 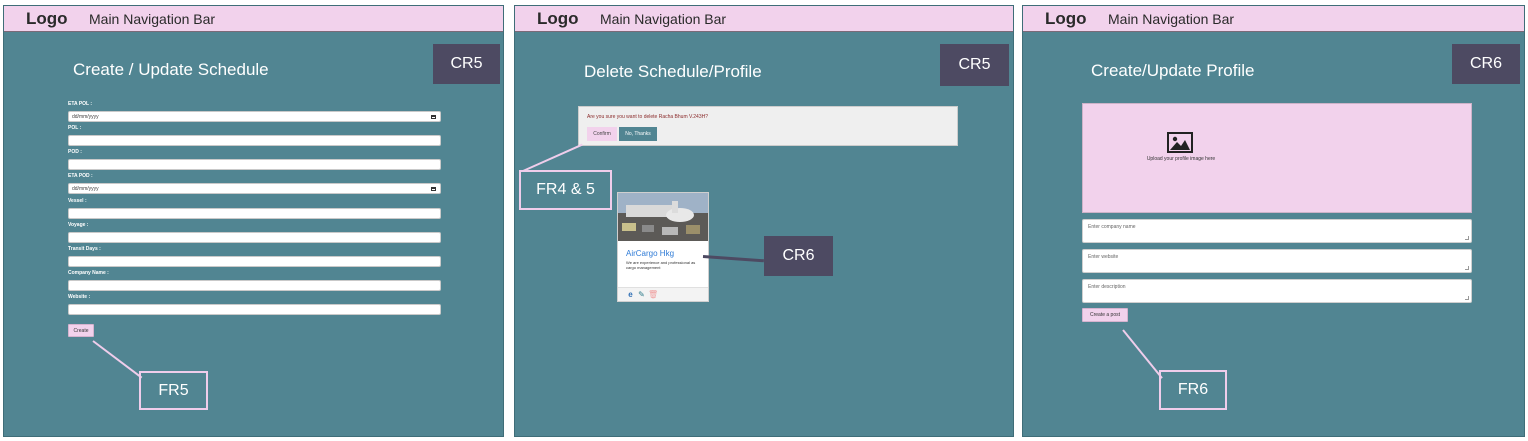 What do you see at coordinates (1112, 227) in the screenshot?
I see `company-name-placeholder: Enter company name` at bounding box center [1112, 227].